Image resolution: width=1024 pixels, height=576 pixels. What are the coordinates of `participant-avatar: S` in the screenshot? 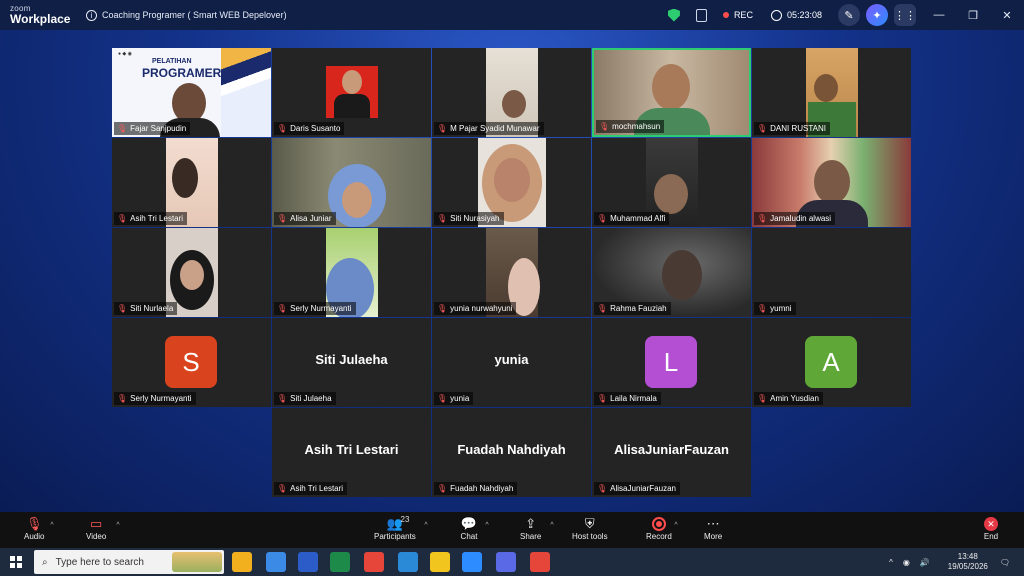 It's located at (191, 362).